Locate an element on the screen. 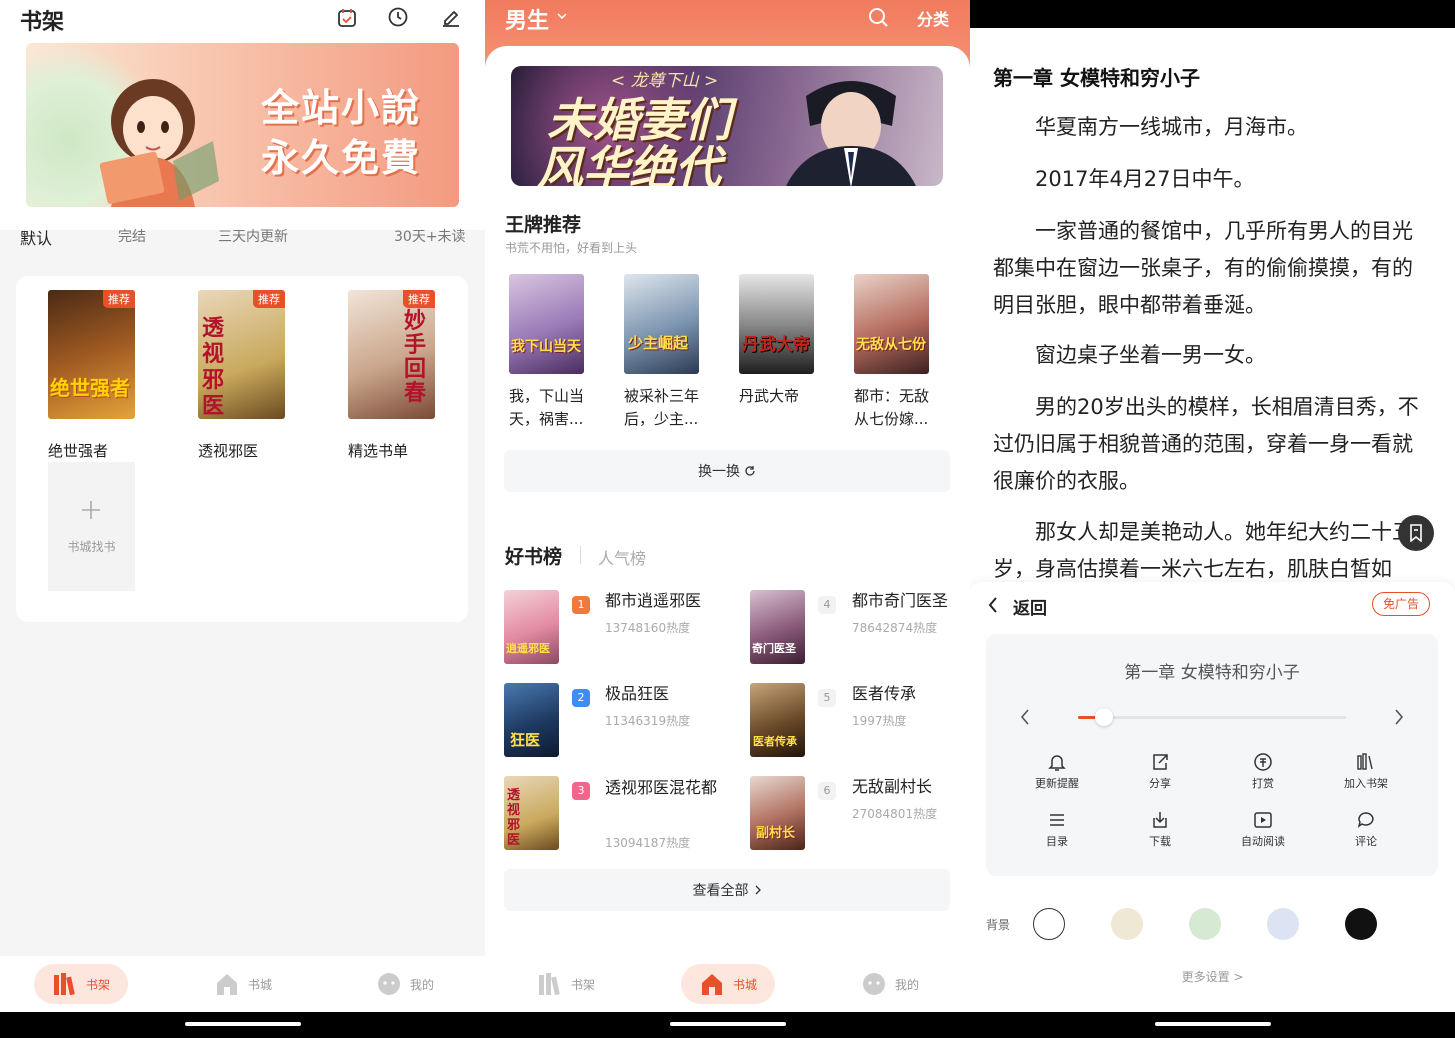  download-button: 下载 is located at coordinates (1160, 829).